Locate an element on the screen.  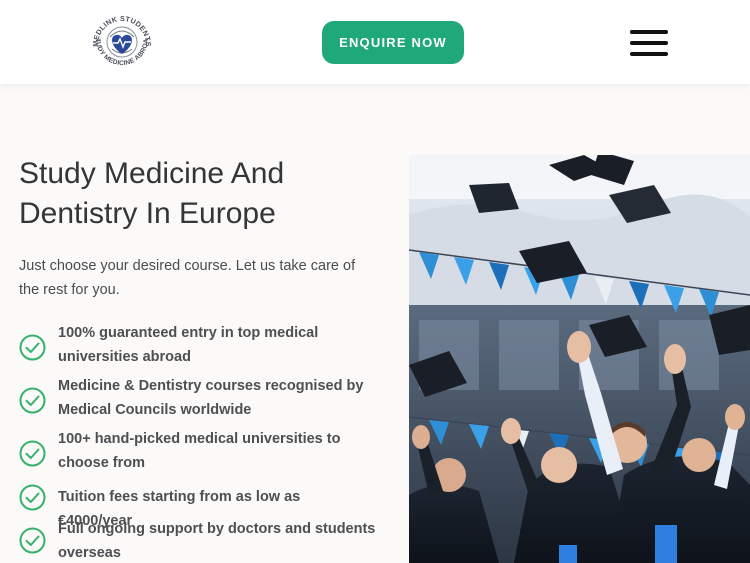
hero-title: Study Medicine And Dentistry In Europe is located at coordinates (152, 193).